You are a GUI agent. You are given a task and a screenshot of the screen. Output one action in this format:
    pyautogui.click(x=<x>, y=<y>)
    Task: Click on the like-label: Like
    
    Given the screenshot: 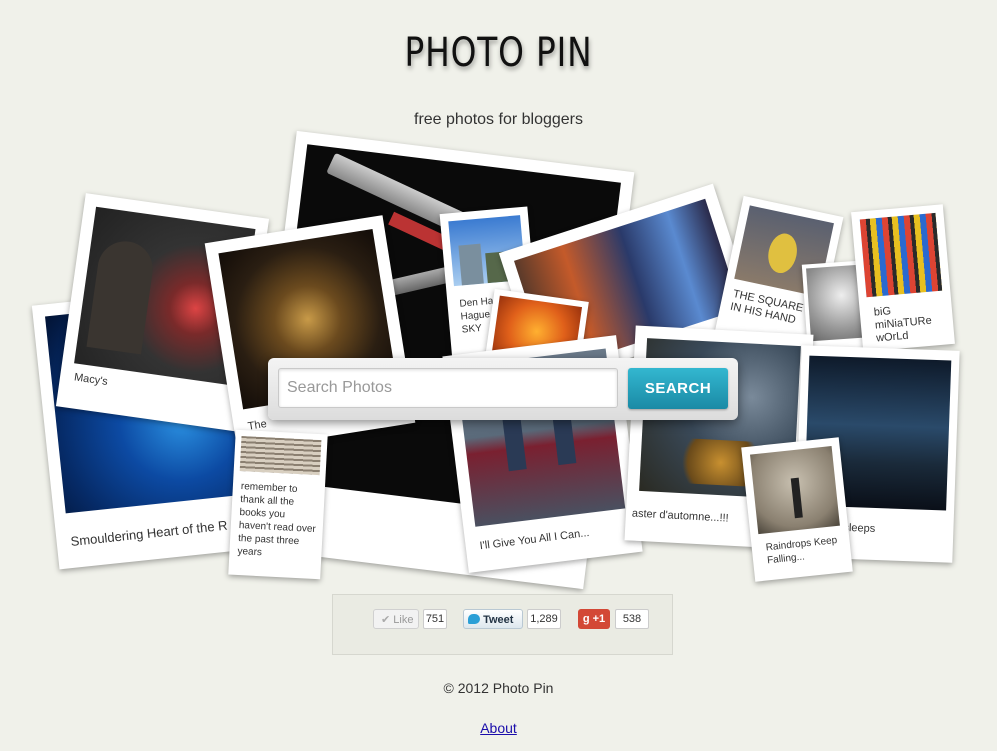 What is the action you would take?
    pyautogui.click(x=403, y=620)
    